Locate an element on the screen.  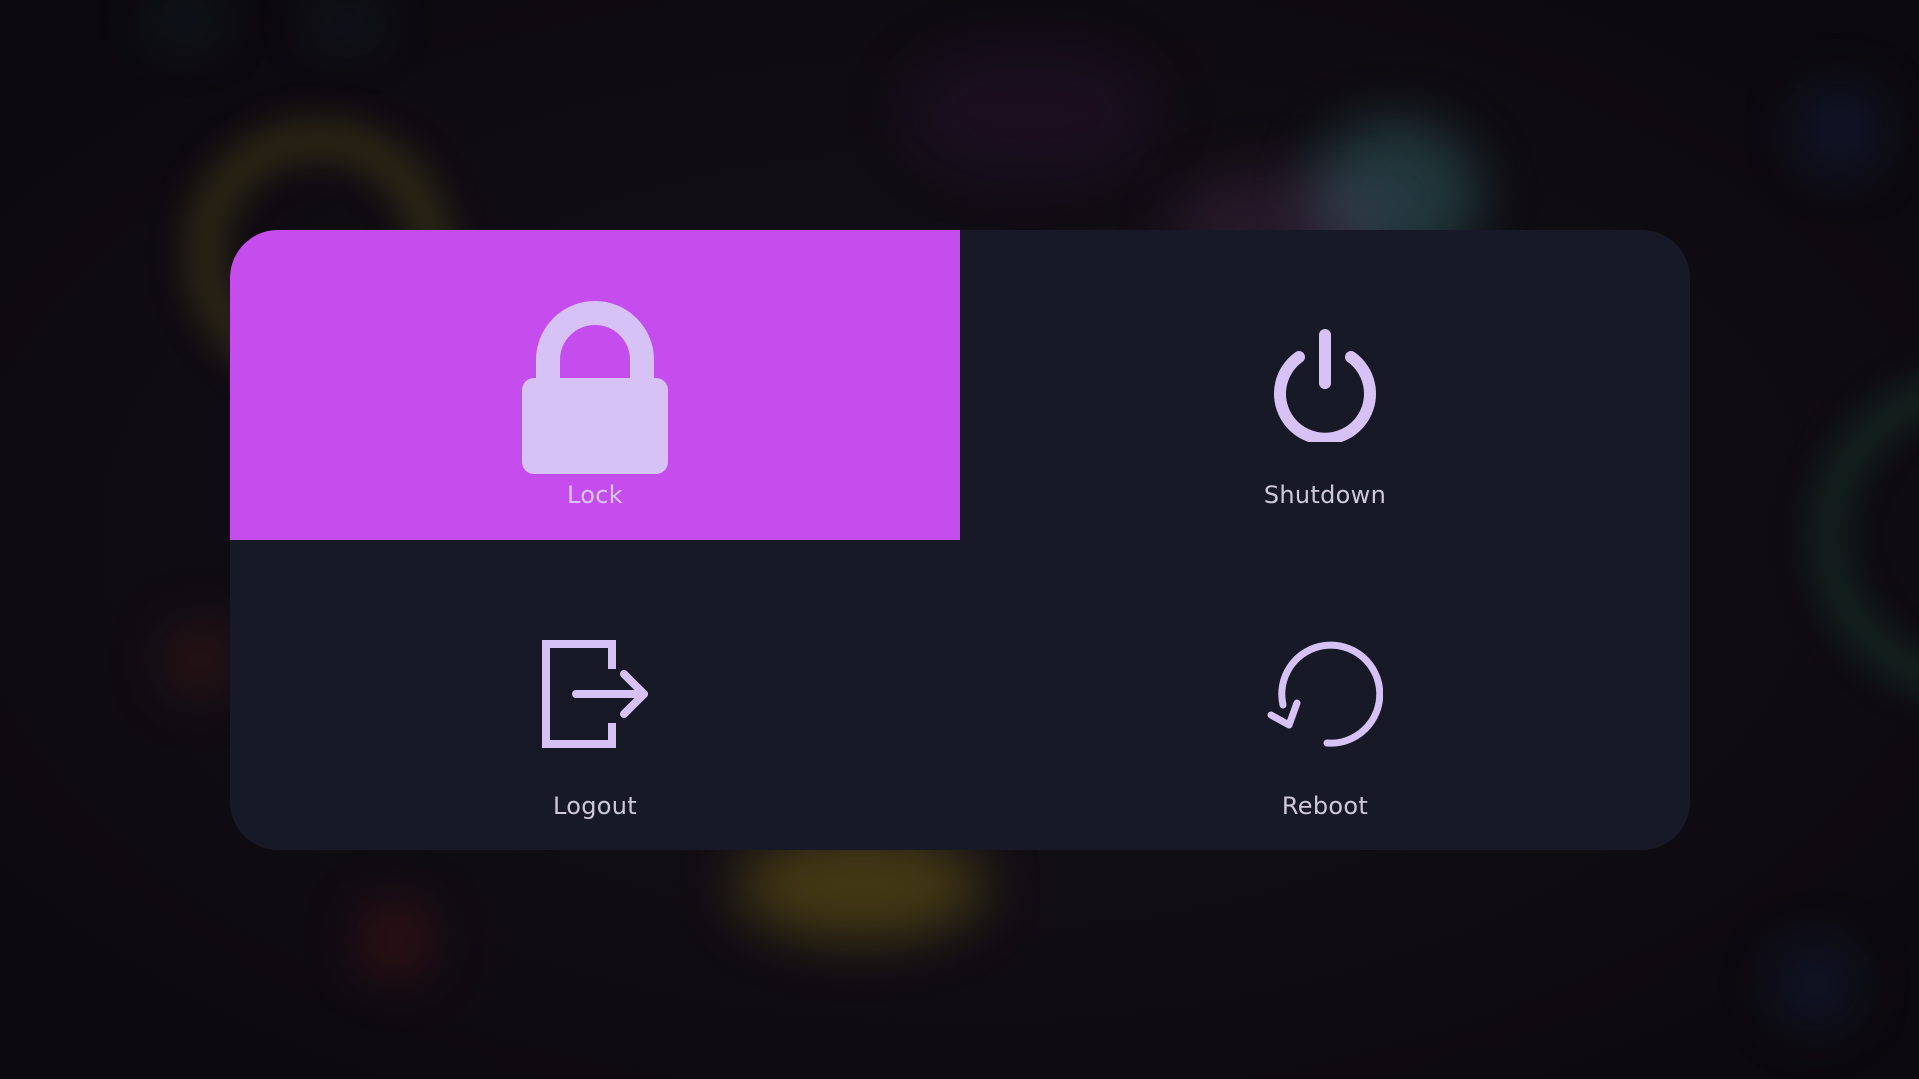
shutdown-label: Shutdown is located at coordinates (1325, 495).